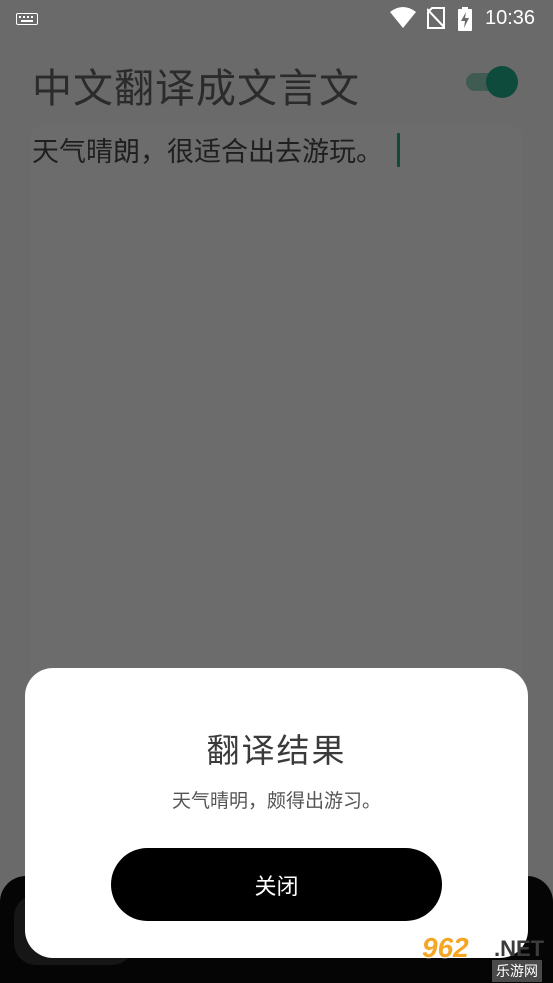  I want to click on watermark-number: 962, so click(445, 947).